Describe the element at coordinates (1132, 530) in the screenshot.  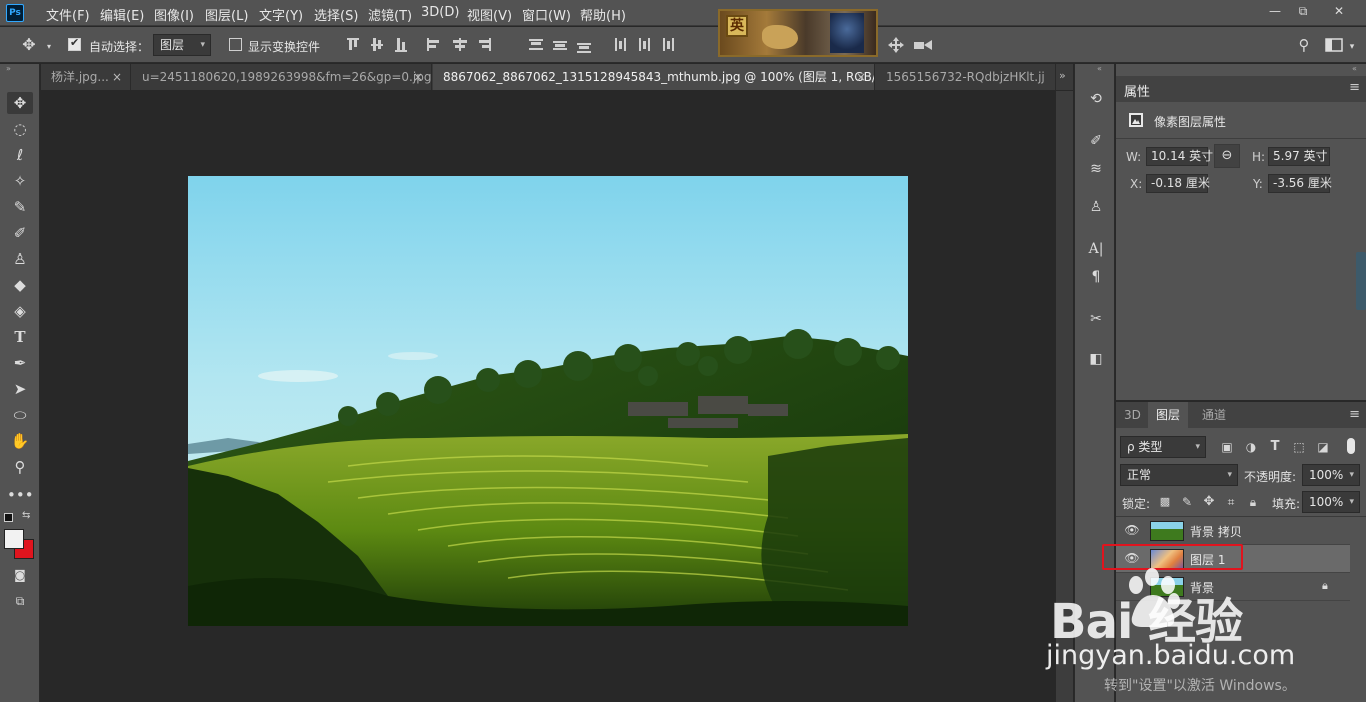
I see `visibility-eye-icon: 👁︎` at that location.